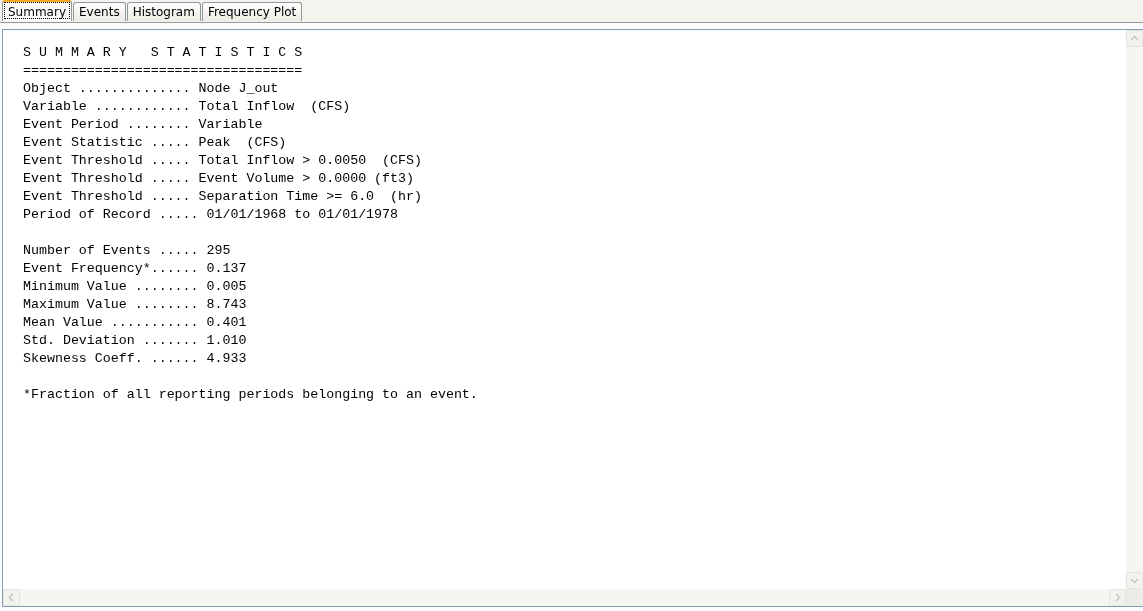 The image size is (1143, 611). What do you see at coordinates (564, 597) in the screenshot?
I see `horizontal-scrollbar` at bounding box center [564, 597].